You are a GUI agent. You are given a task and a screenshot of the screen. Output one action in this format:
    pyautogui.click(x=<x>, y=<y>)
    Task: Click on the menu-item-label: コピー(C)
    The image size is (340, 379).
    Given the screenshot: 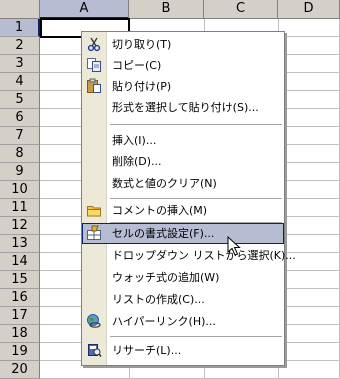 What is the action you would take?
    pyautogui.click(x=137, y=65)
    